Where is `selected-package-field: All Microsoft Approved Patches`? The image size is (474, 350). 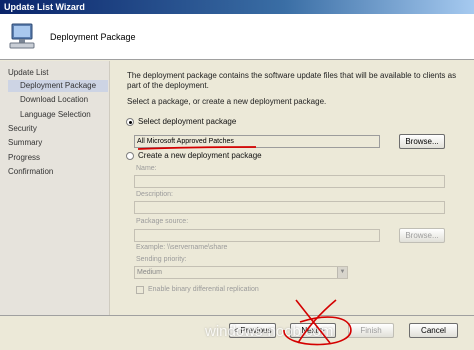
selected-package-field: All Microsoft Approved Patches is located at coordinates (257, 141).